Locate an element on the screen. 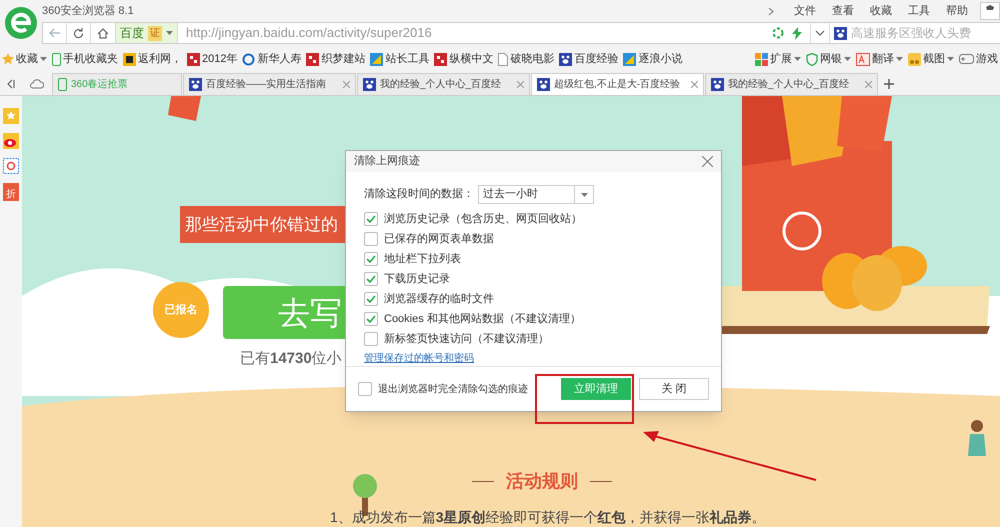 Image resolution: width=1000 pixels, height=527 pixels. option-label: 浏览器缓存的临时文件 is located at coordinates (439, 299).